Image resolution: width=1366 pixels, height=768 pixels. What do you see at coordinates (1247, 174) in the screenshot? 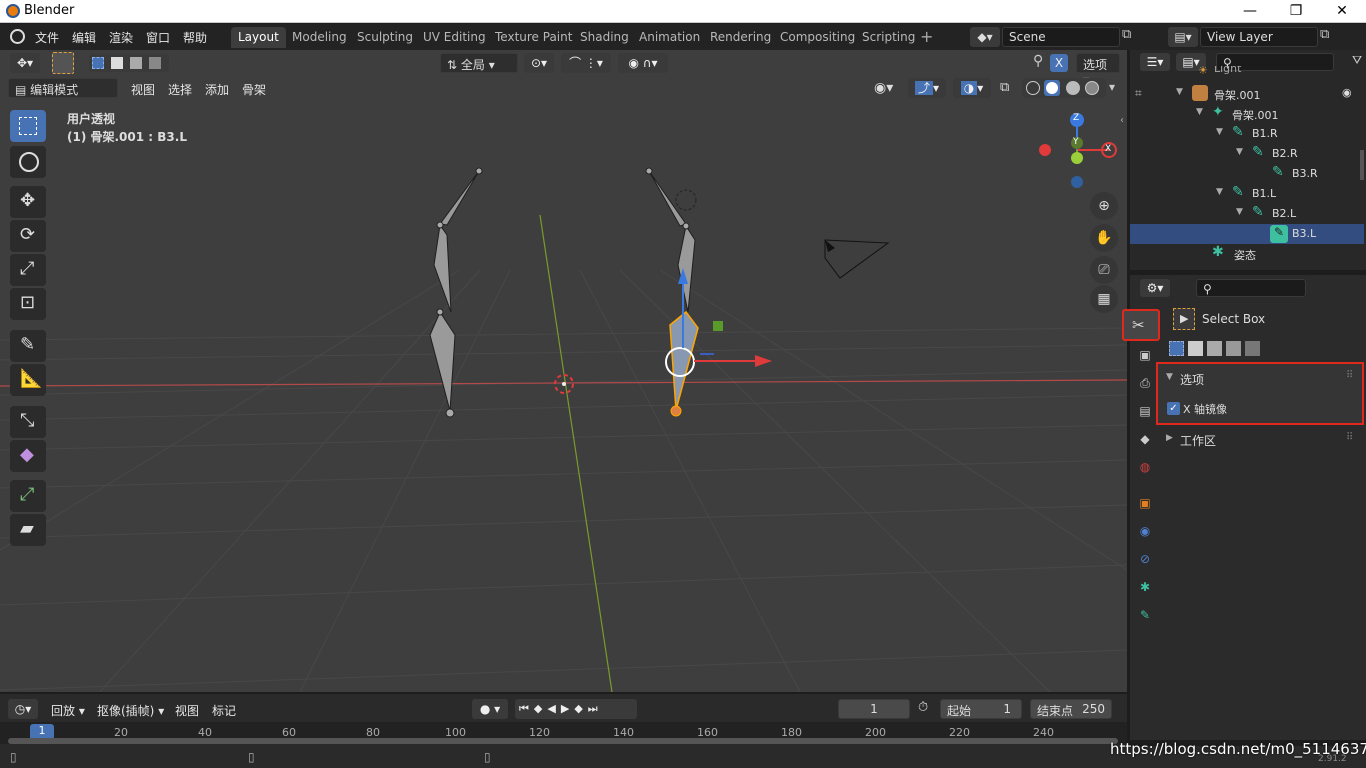
I see `outliner-row-b3r: ✎ B3.R` at bounding box center [1247, 174].